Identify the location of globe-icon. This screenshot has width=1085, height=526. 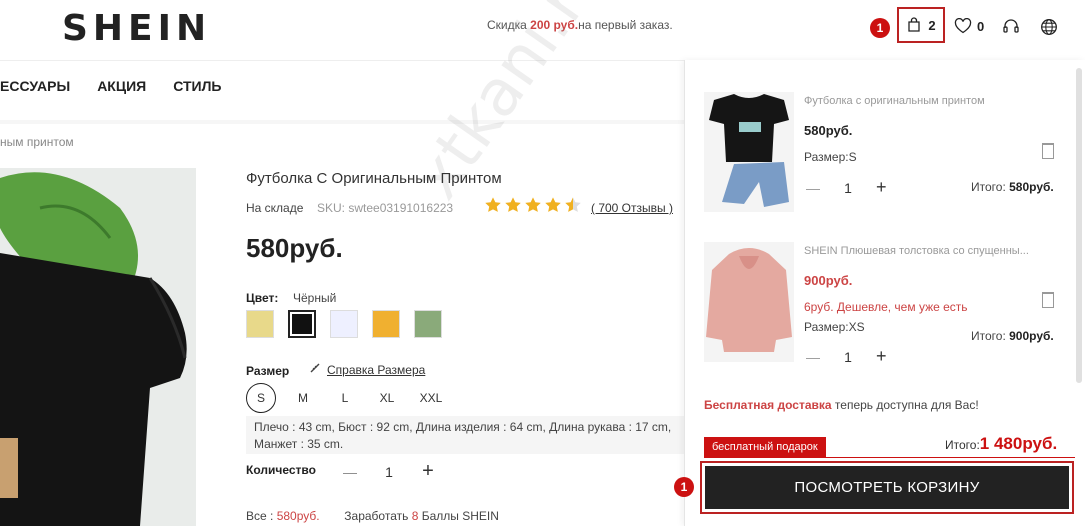
(1049, 27).